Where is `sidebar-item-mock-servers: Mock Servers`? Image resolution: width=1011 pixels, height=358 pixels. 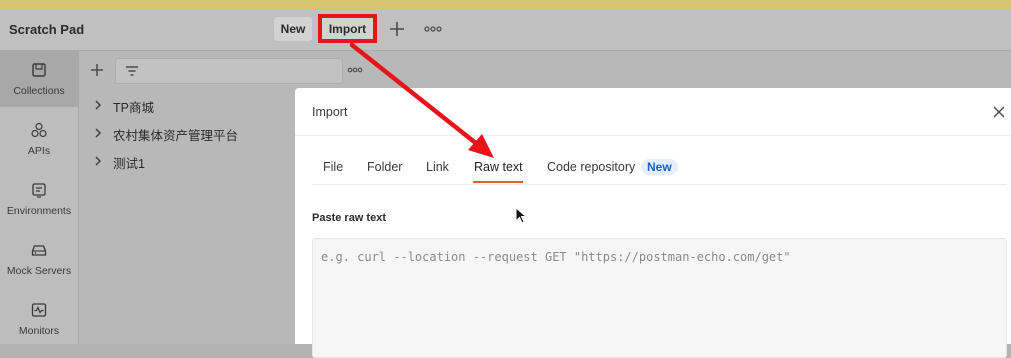
sidebar-item-mock-servers: Mock Servers is located at coordinates (39, 259).